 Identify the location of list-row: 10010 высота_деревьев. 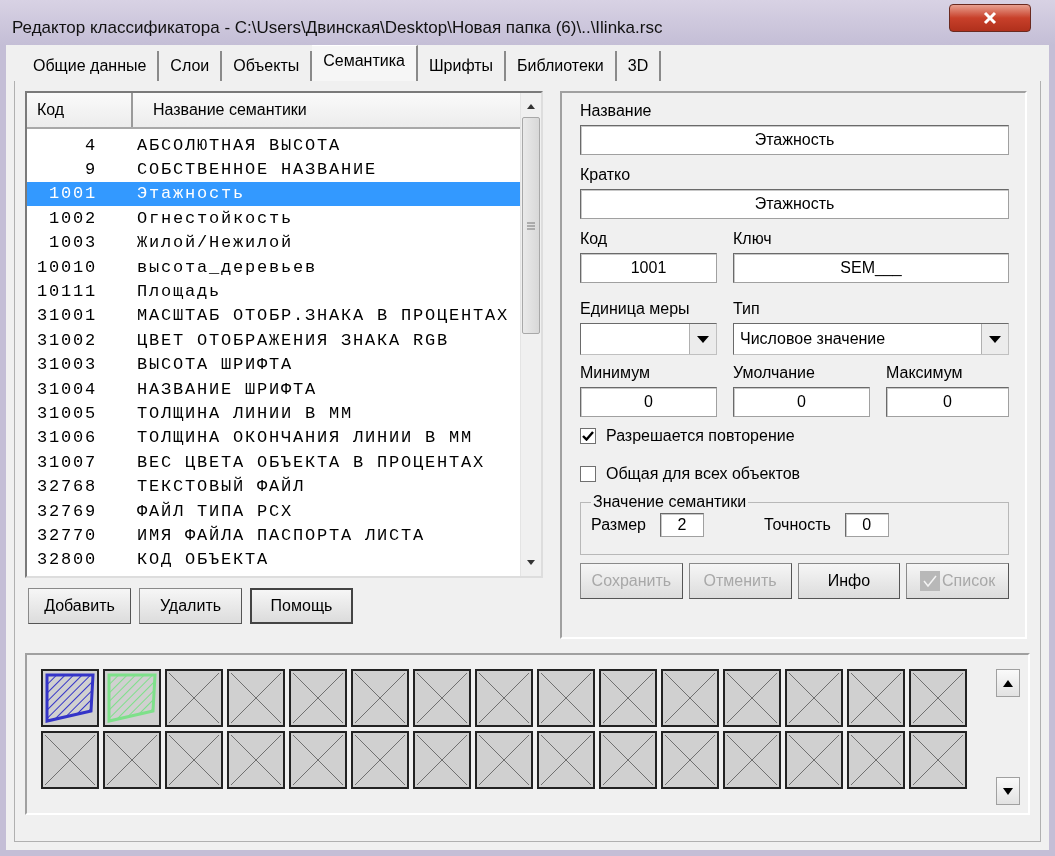
(273, 267).